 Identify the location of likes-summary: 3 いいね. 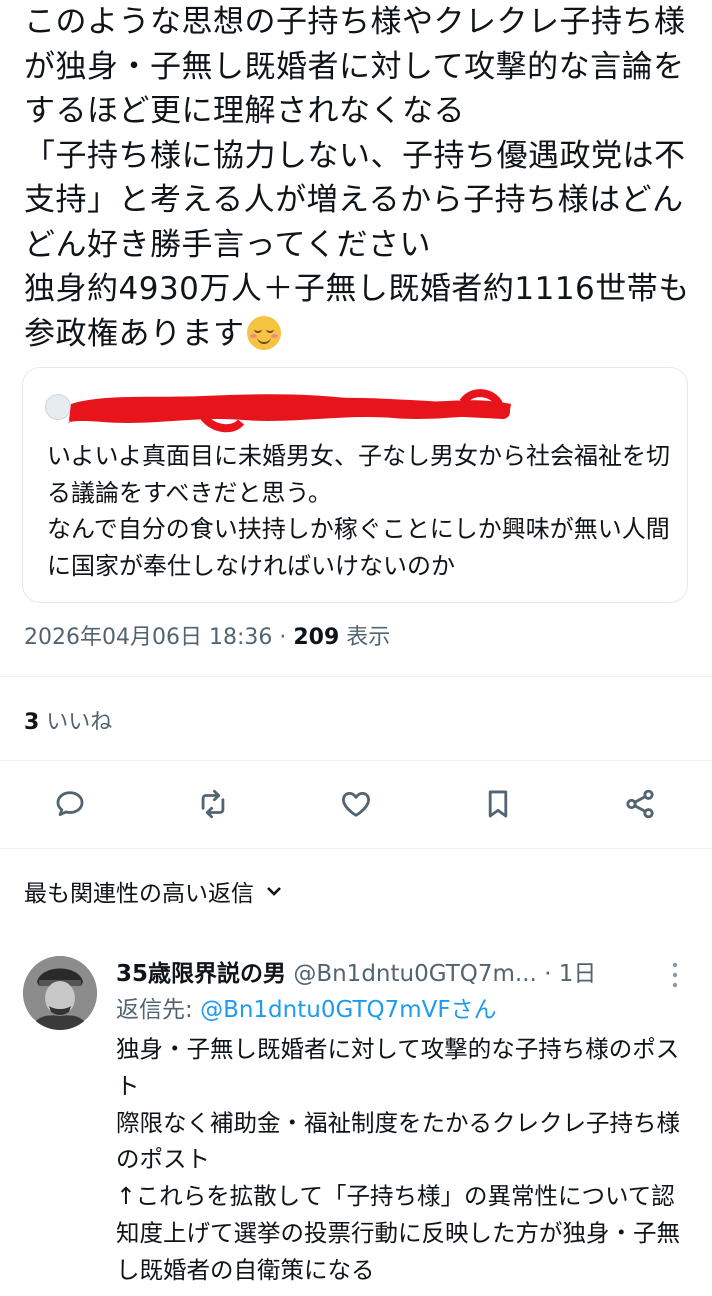
(68, 720).